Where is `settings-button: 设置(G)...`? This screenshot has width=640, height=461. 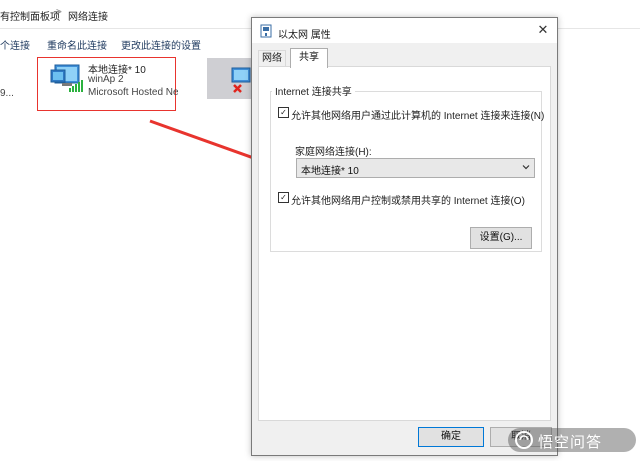
settings-button: 设置(G)... is located at coordinates (501, 238).